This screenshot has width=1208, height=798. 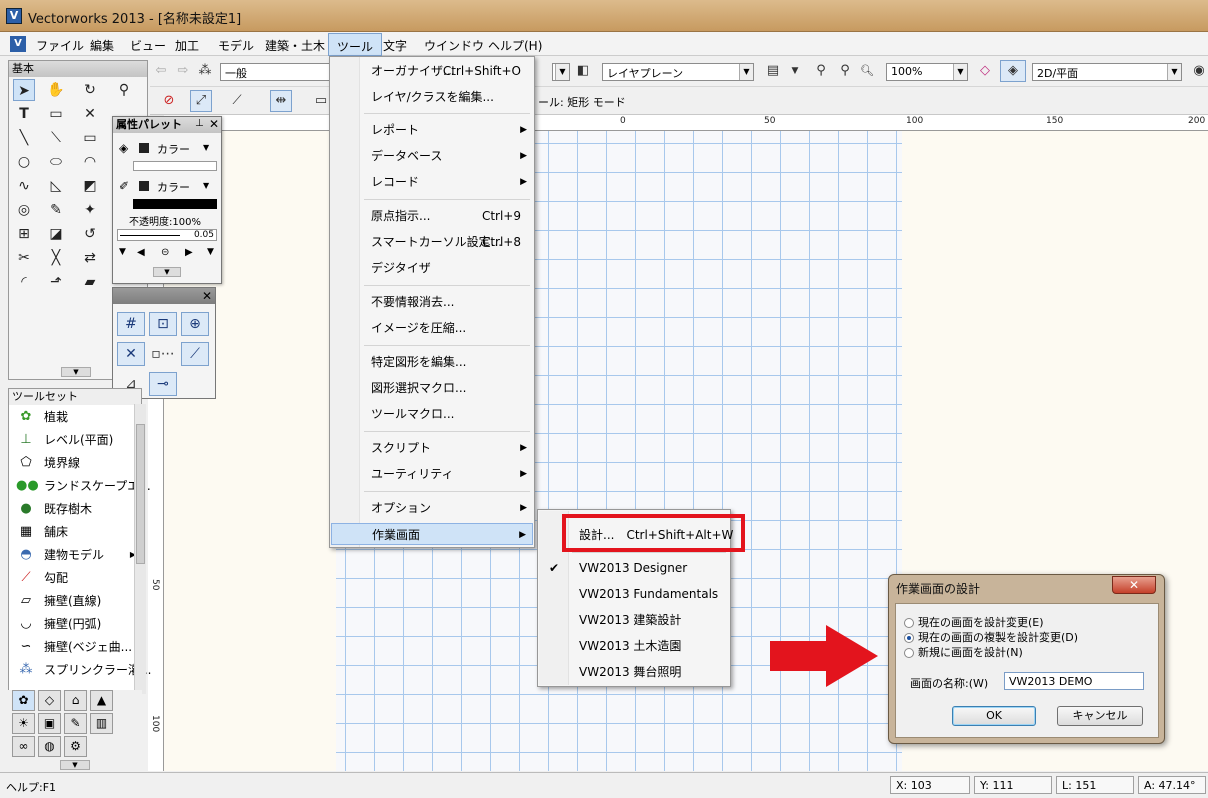 What do you see at coordinates (102, 45) in the screenshot?
I see `menu-edit: 編集` at bounding box center [102, 45].